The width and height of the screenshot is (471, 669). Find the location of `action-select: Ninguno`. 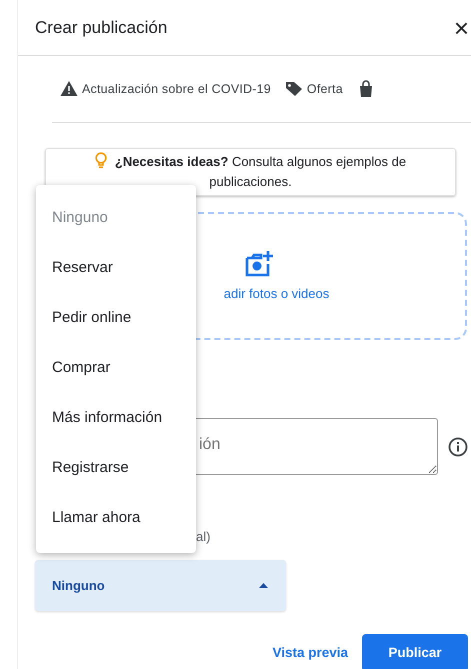

action-select: Ninguno is located at coordinates (160, 585).